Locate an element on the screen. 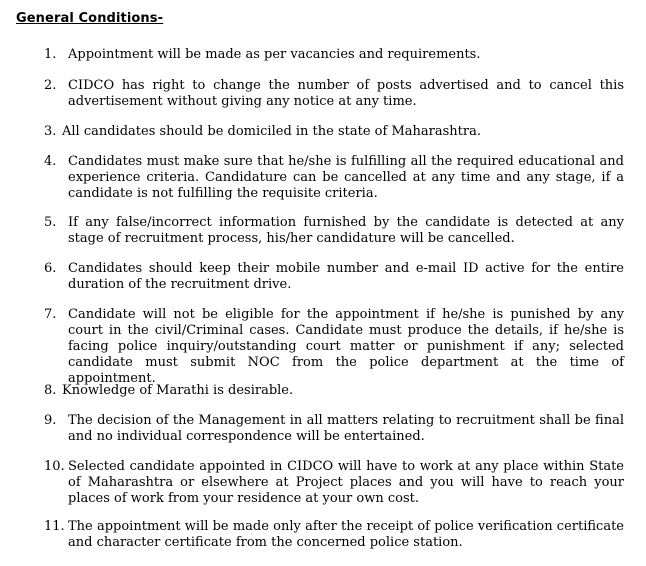  condition-number: 5. is located at coordinates (50, 222).